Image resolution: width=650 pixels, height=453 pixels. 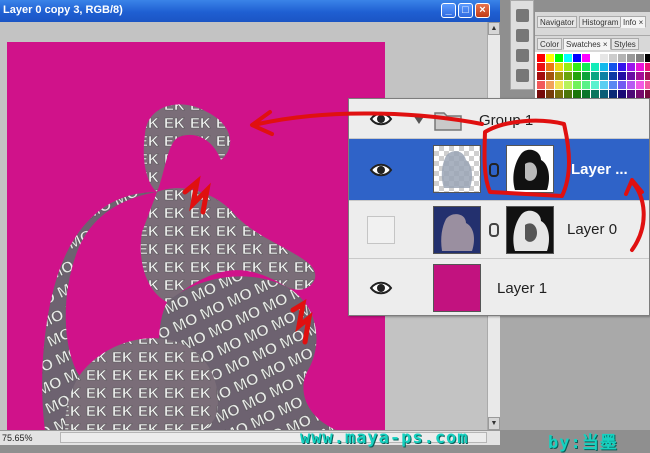 What do you see at coordinates (592, 229) in the screenshot?
I see `layer-name: Layer 0` at bounding box center [592, 229].